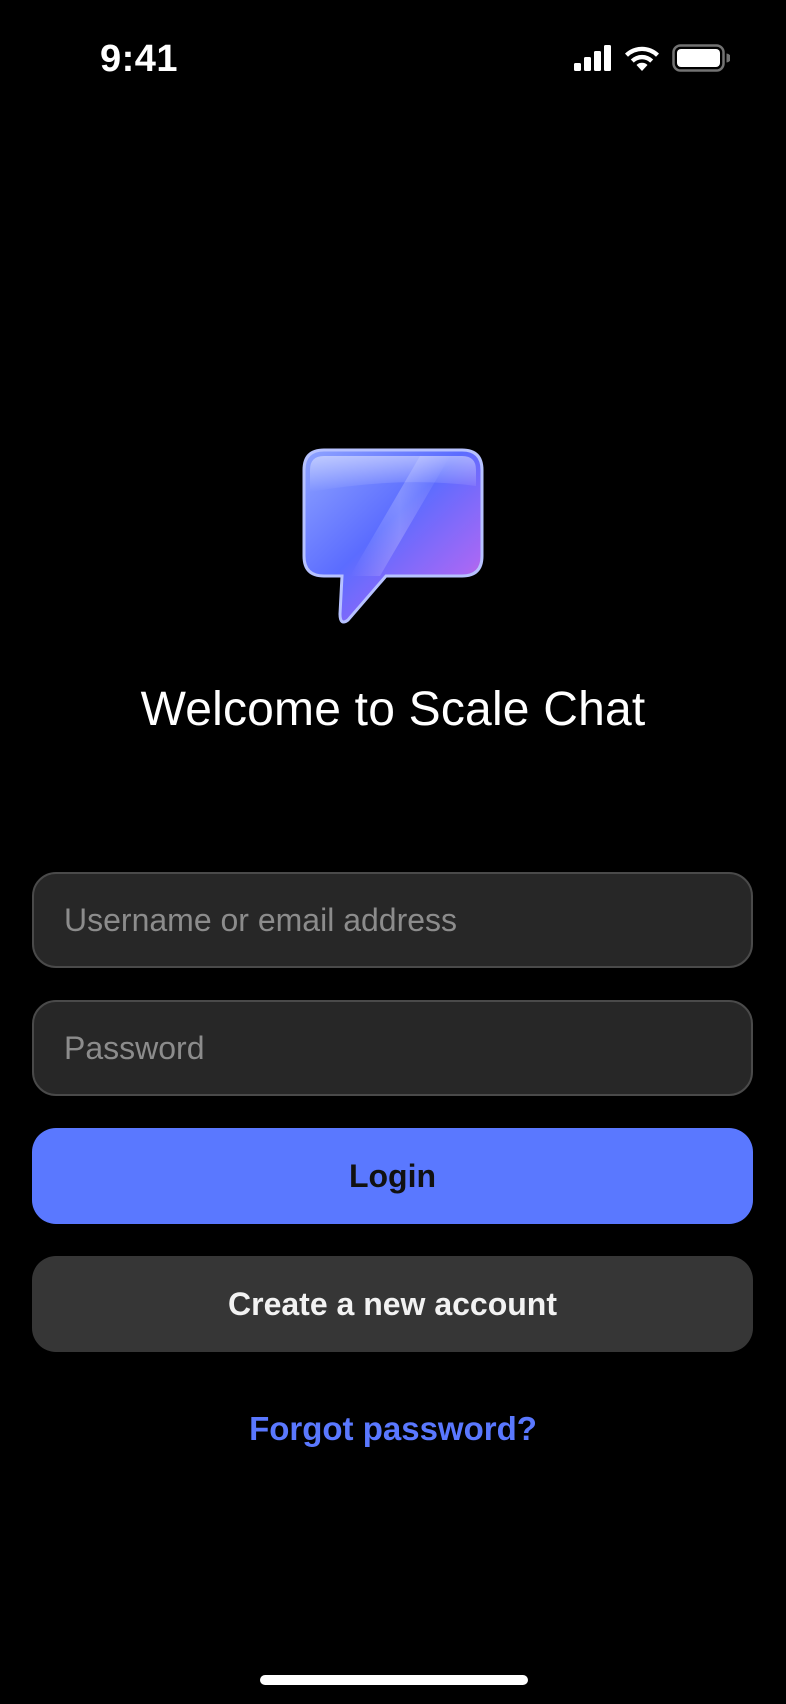  I want to click on create-account-button: Create a new account, so click(392, 1304).